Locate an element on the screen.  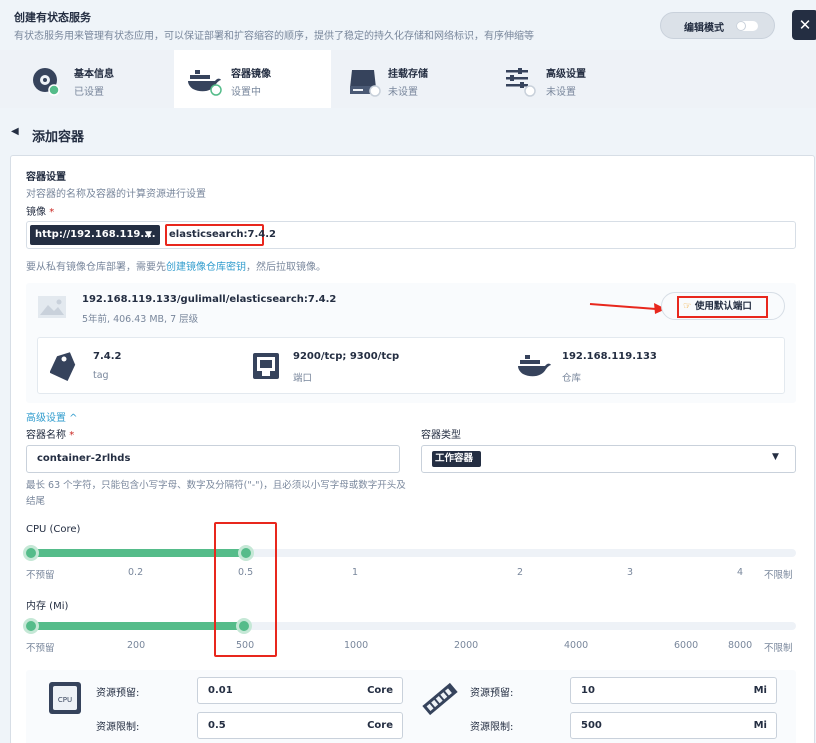
step-label: 基本信息 is located at coordinates (94, 74).